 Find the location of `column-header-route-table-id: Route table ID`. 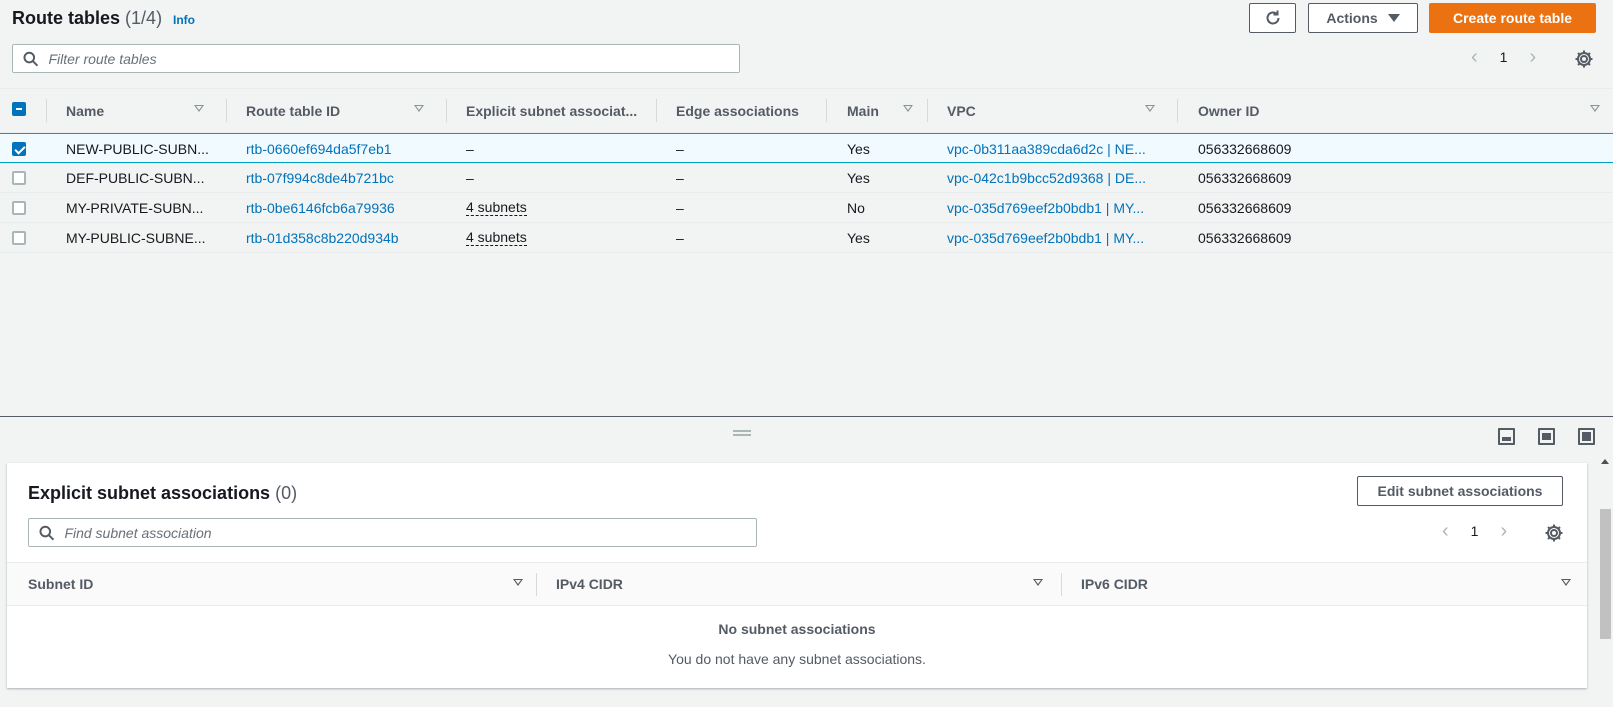

column-header-route-table-id: Route table ID is located at coordinates (339, 110).